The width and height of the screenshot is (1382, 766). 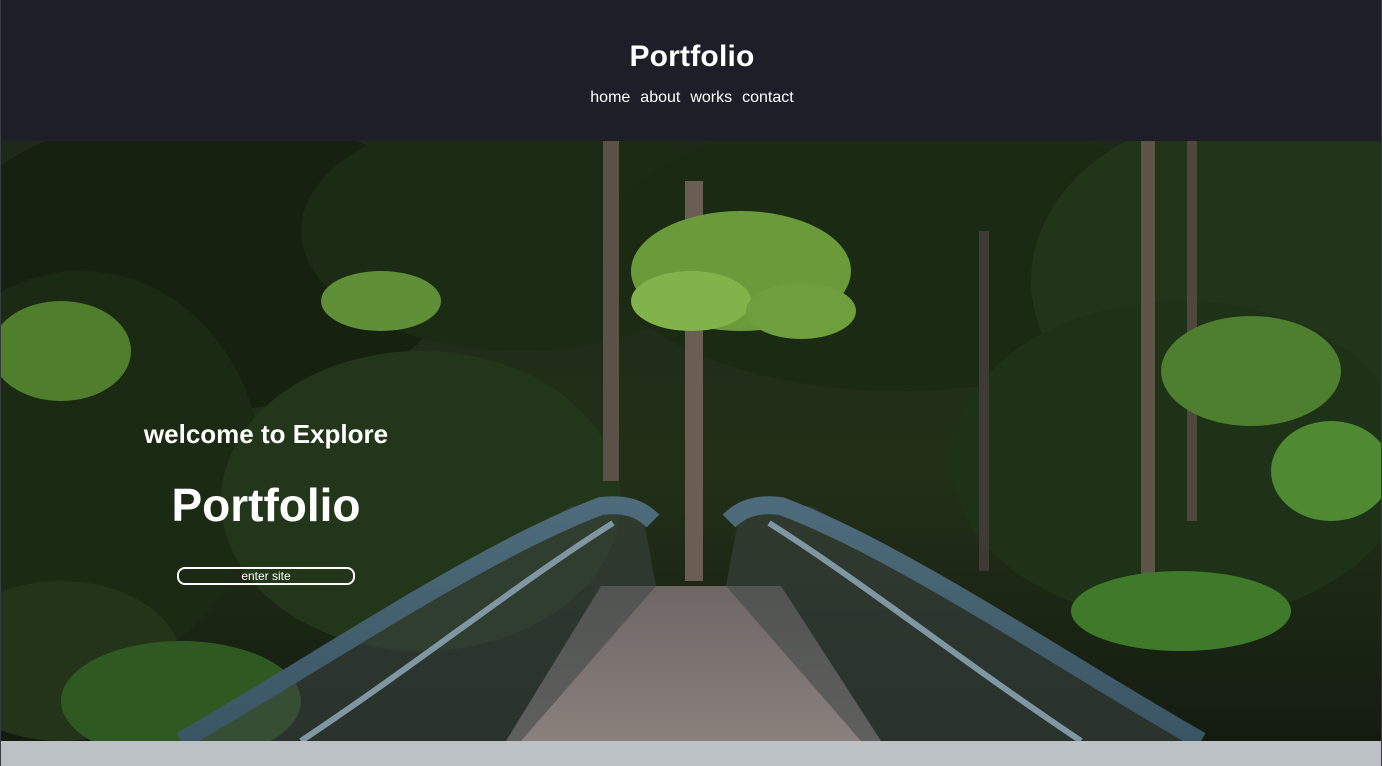 I want to click on nav-link-about: about, so click(x=660, y=98).